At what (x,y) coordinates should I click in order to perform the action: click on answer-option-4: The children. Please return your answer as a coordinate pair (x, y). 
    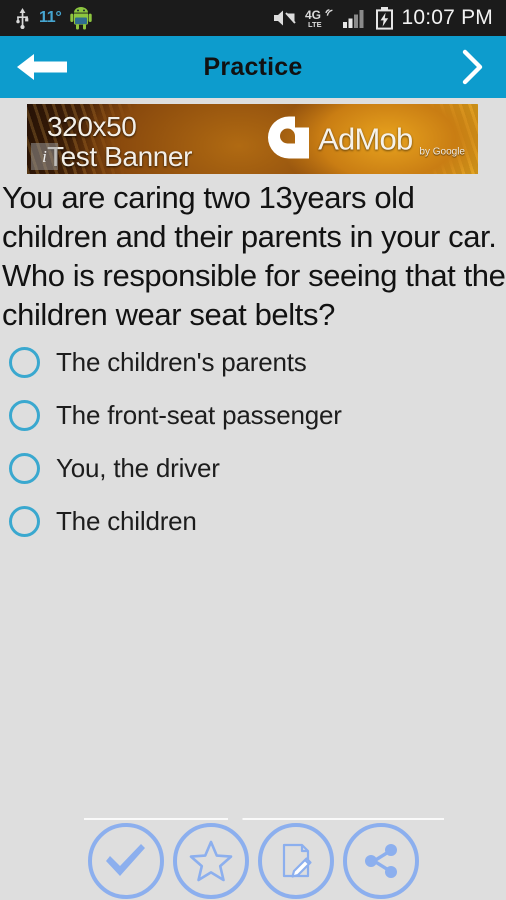
    Looking at the image, I should click on (253, 521).